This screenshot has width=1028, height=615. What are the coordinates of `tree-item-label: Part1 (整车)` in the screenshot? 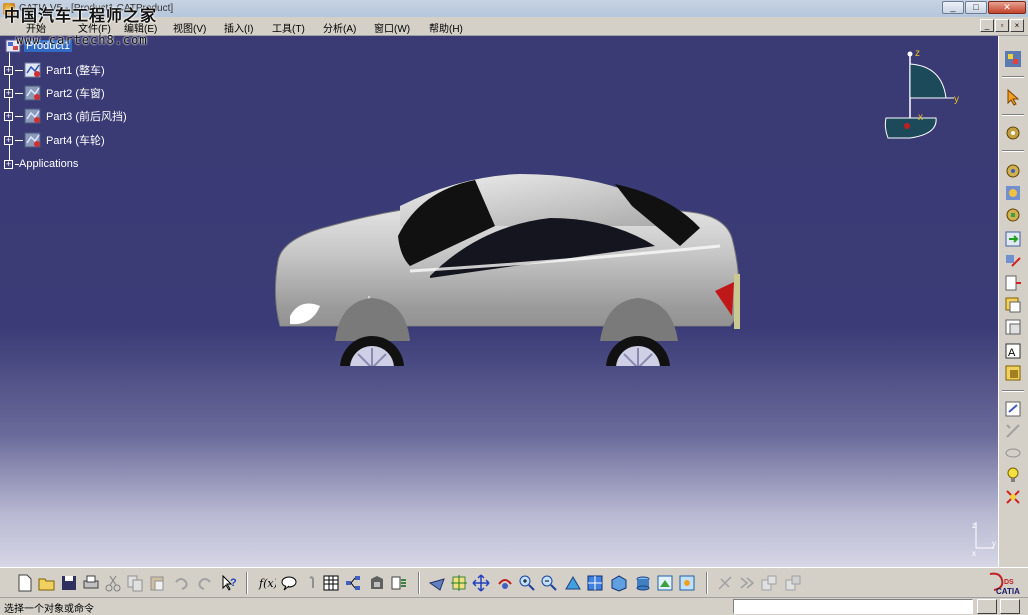 It's located at (75, 71).